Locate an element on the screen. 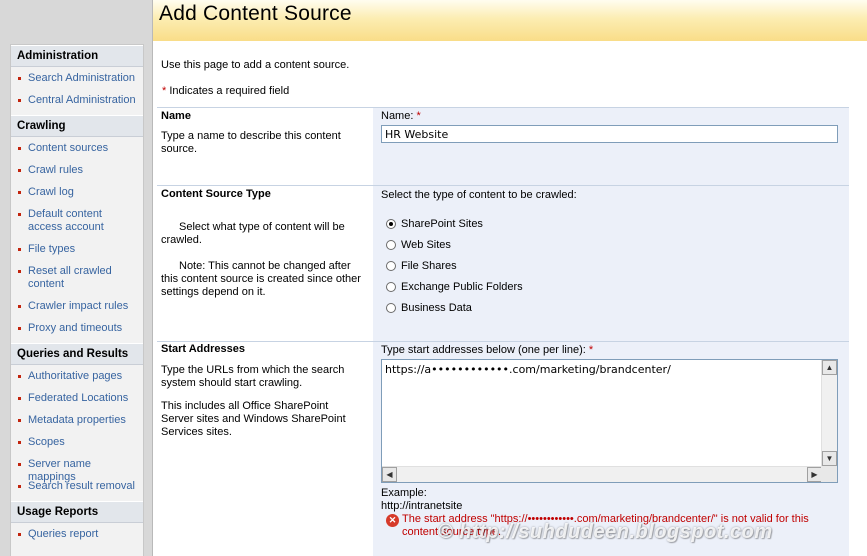  radio-option-sharepoint-sites: SharePoint Sites is located at coordinates (434, 224).